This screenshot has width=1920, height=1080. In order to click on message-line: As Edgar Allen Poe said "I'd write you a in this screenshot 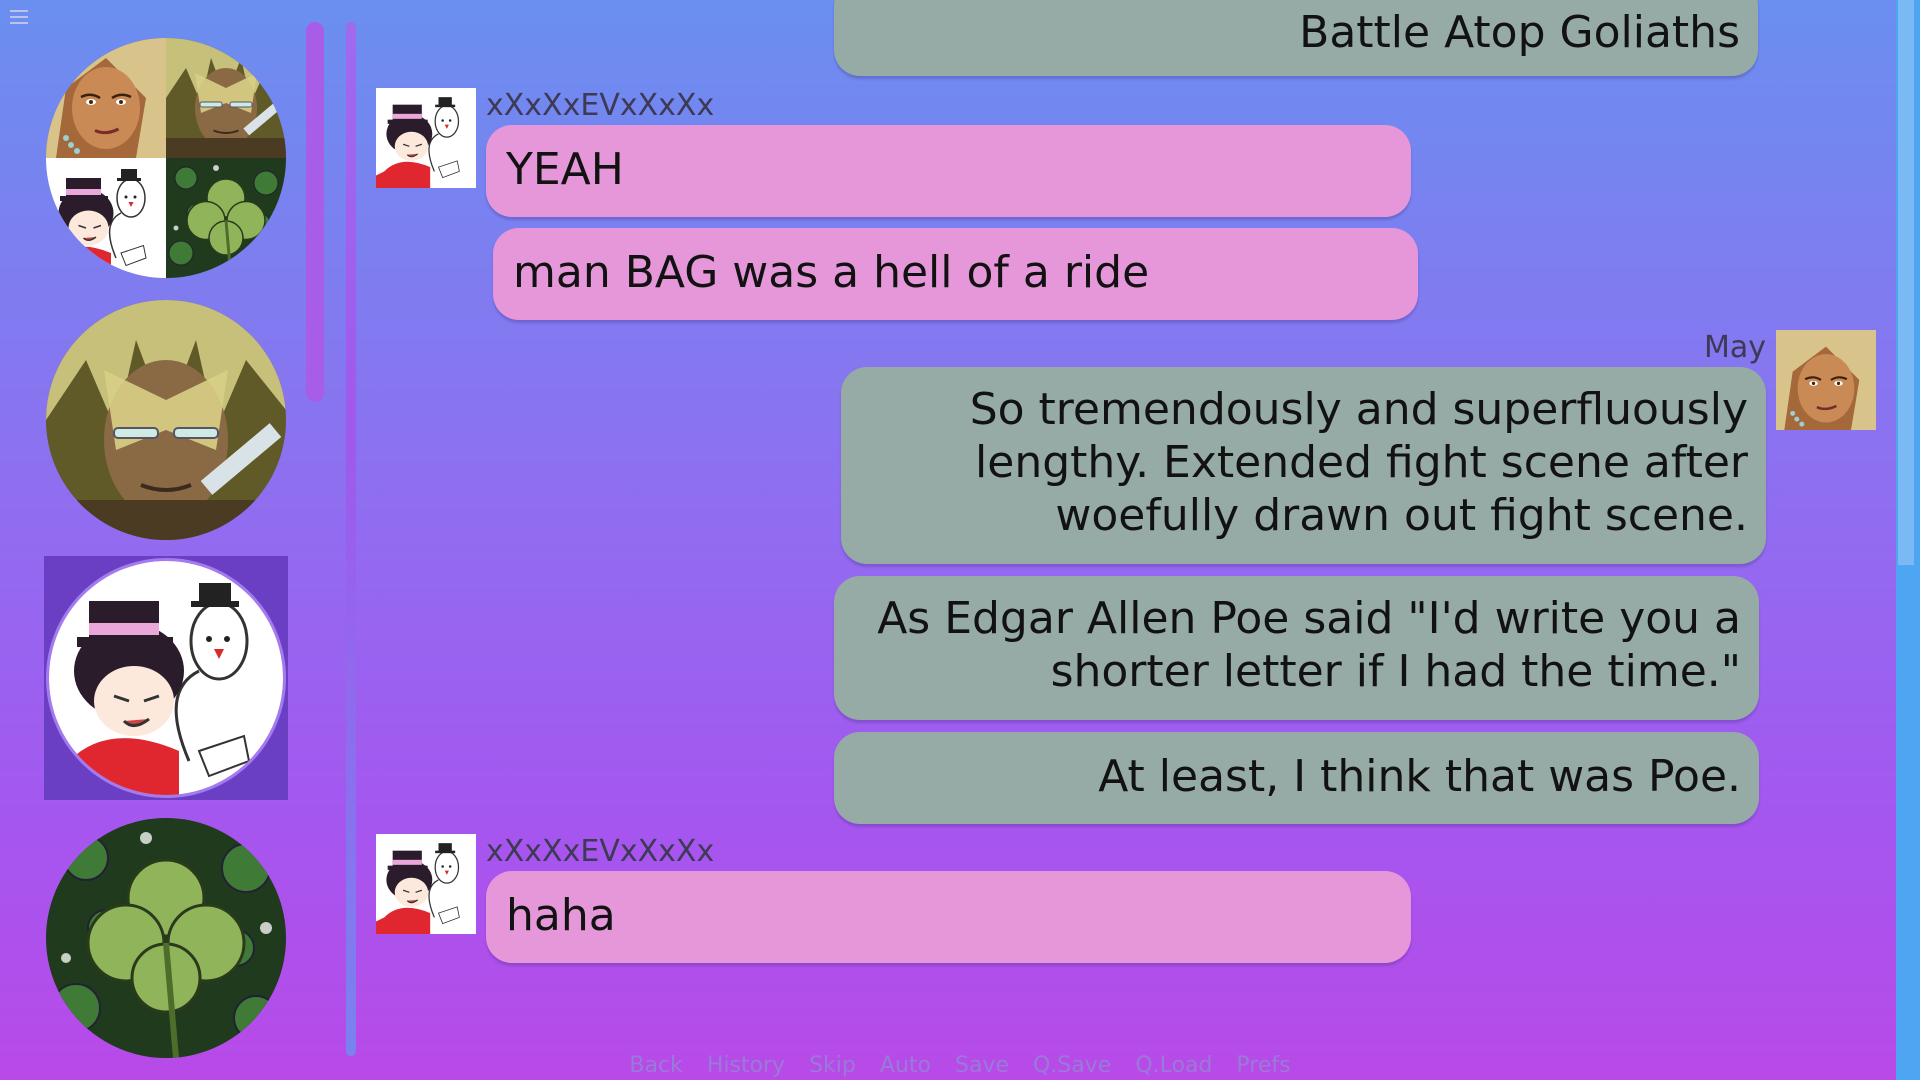, I will do `click(1309, 618)`.